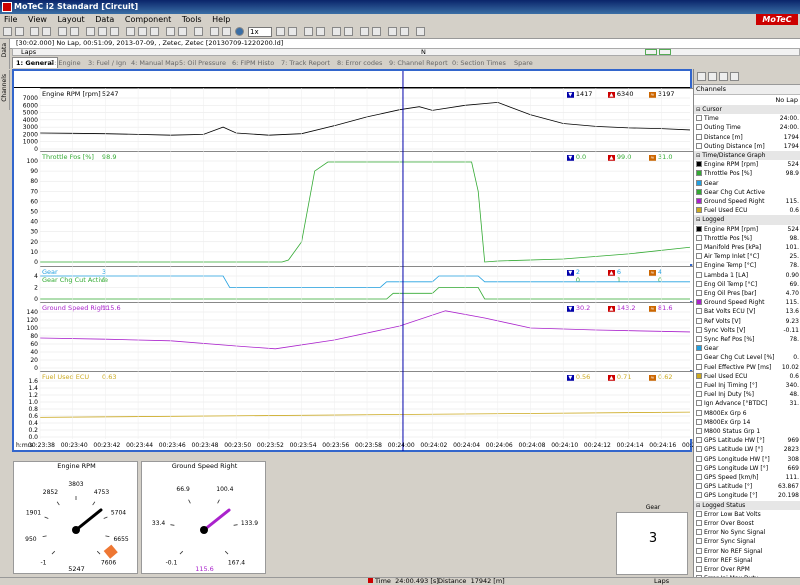 This screenshot has width=800, height=585. Describe the element at coordinates (155, 62) in the screenshot. I see `tab-manual-map: 4: Manual Map` at that location.